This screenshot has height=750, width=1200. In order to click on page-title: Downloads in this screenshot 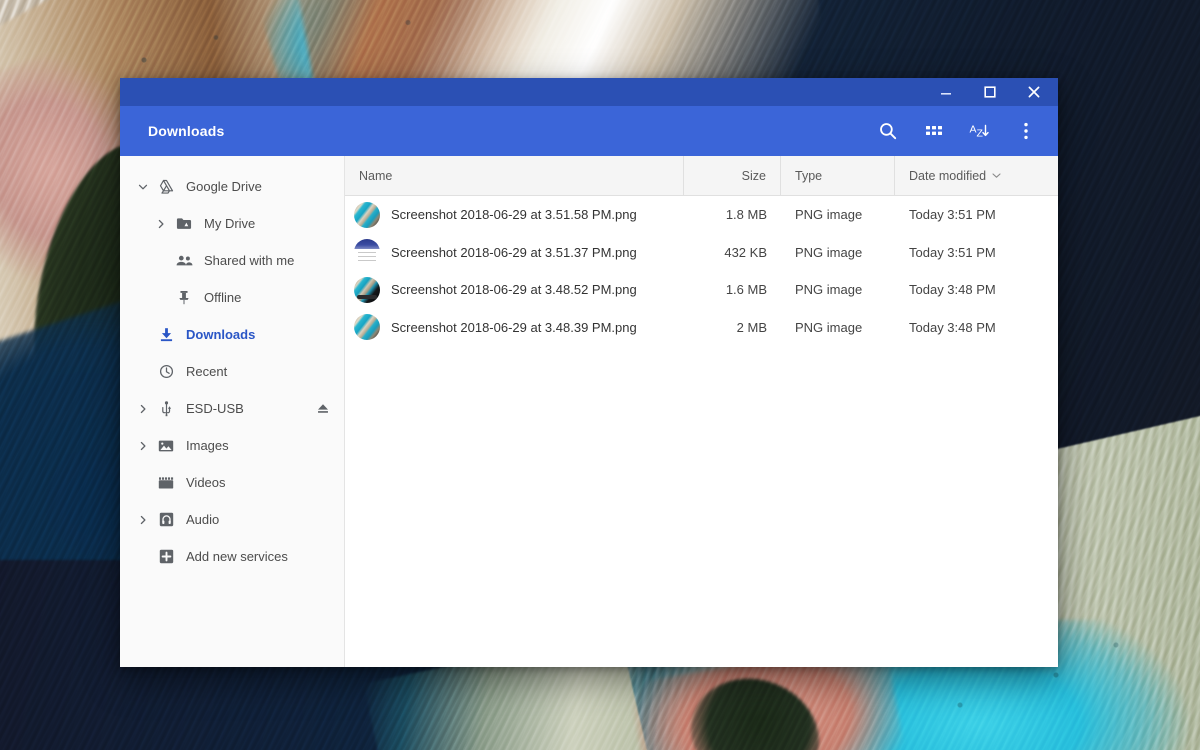, I will do `click(186, 131)`.